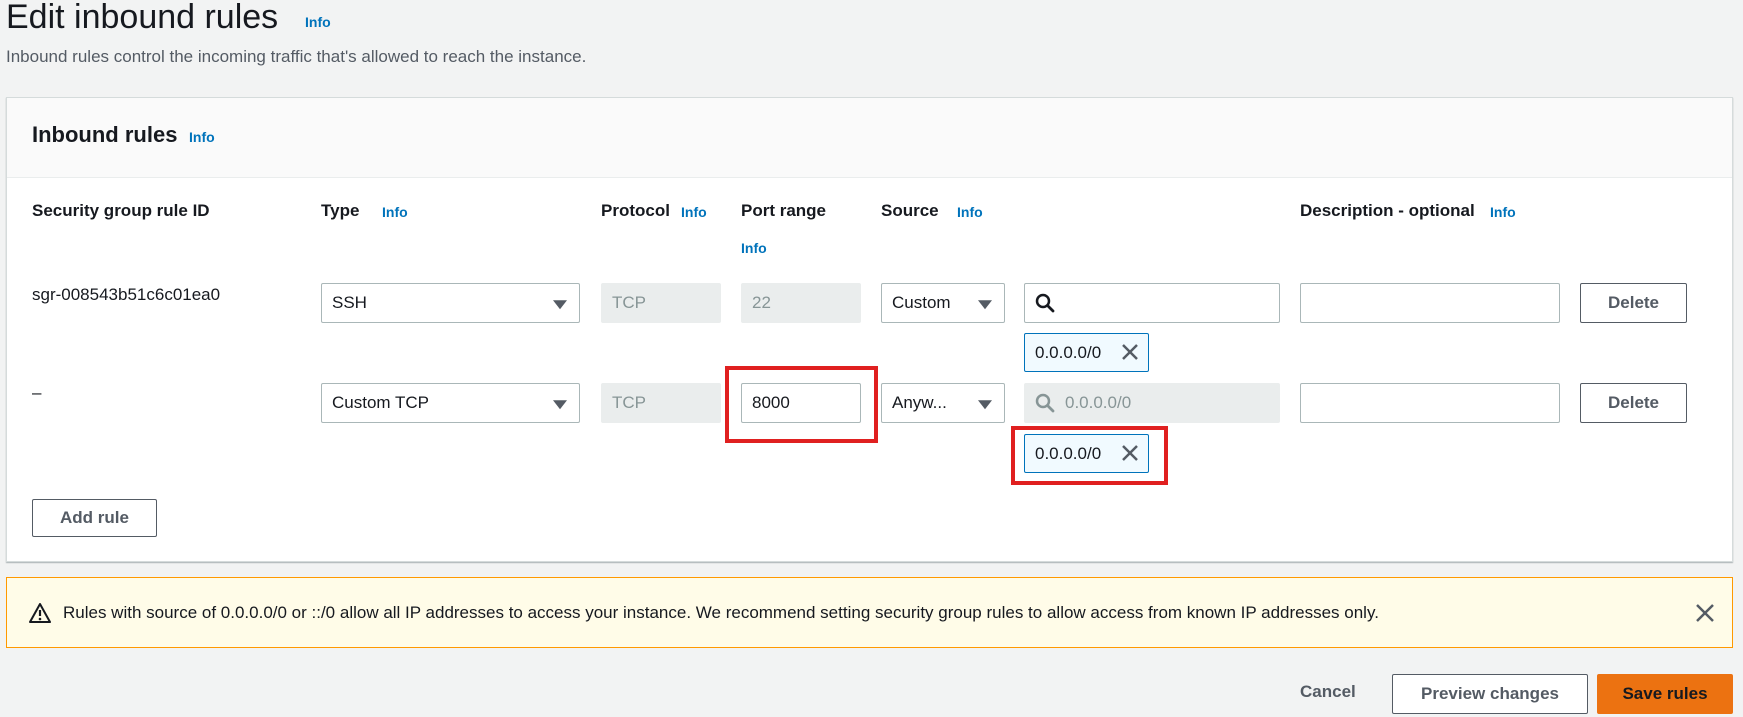  I want to click on preview-changes-button: Preview changes, so click(1490, 694).